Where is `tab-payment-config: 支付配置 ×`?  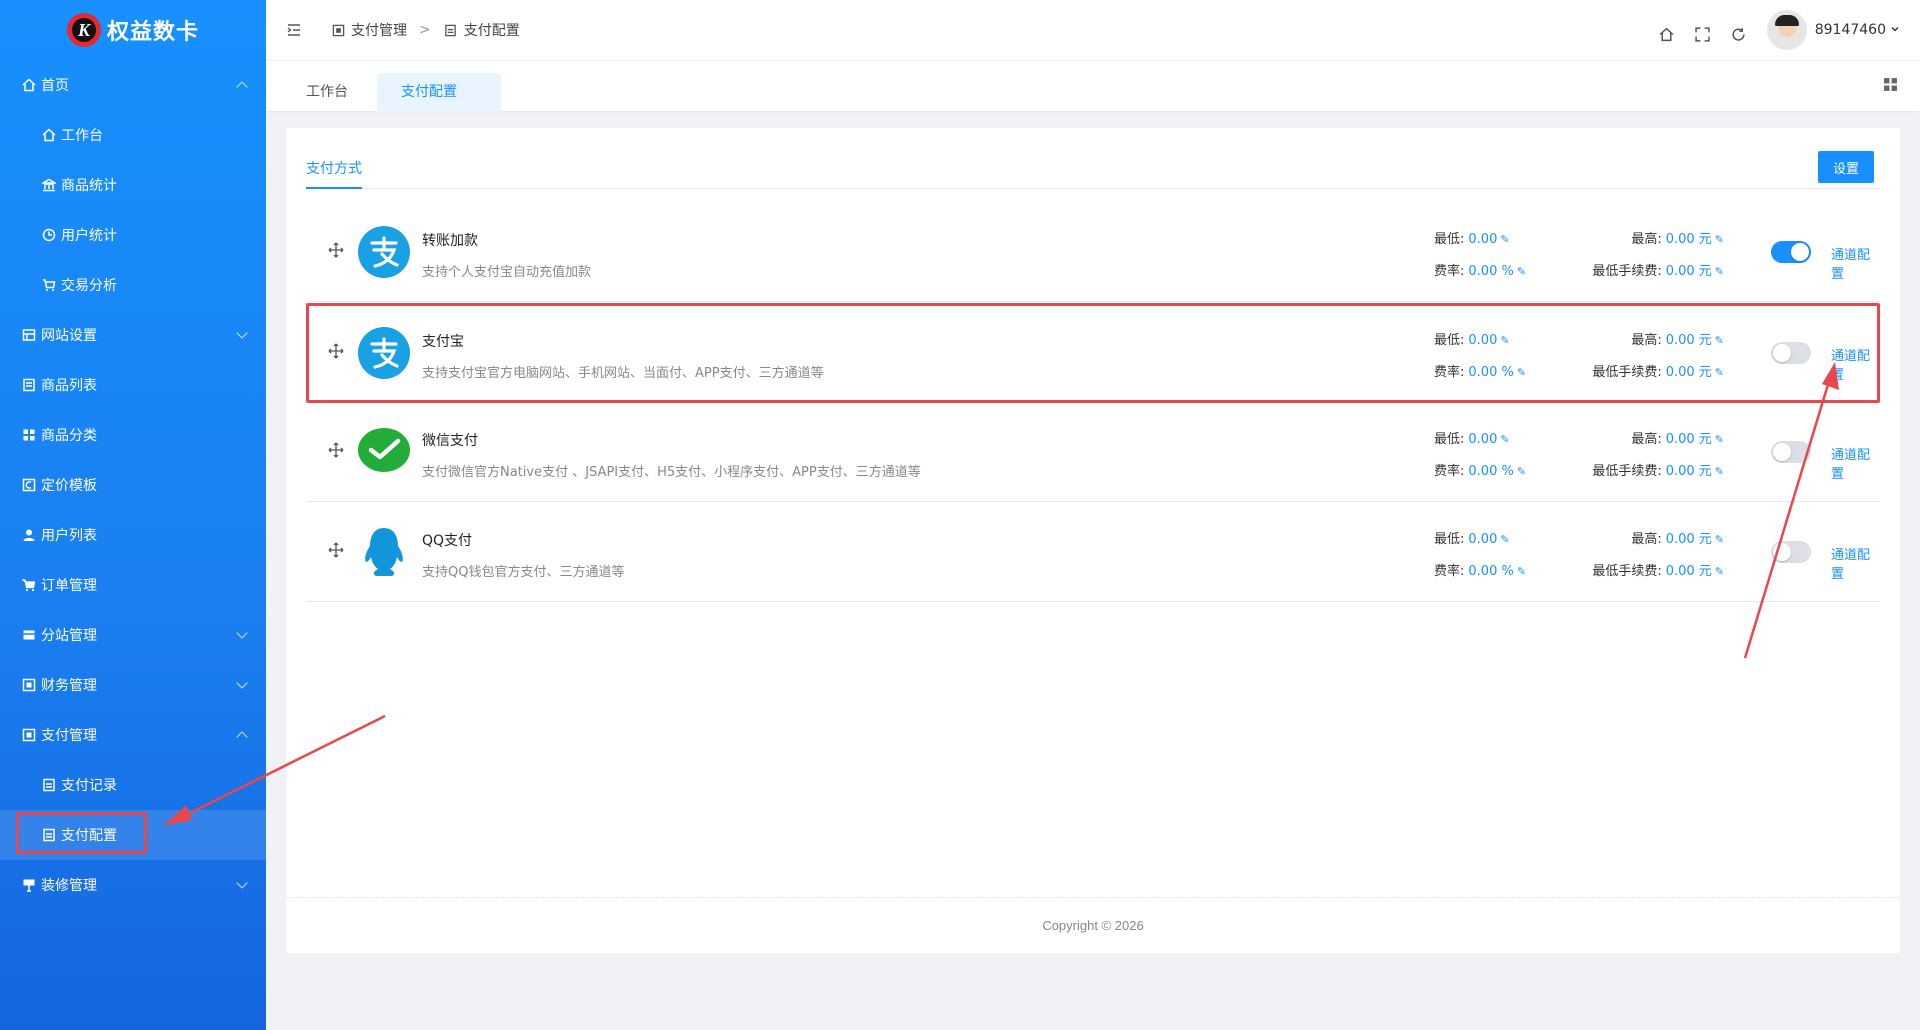
tab-payment-config: 支付配置 × is located at coordinates (439, 105).